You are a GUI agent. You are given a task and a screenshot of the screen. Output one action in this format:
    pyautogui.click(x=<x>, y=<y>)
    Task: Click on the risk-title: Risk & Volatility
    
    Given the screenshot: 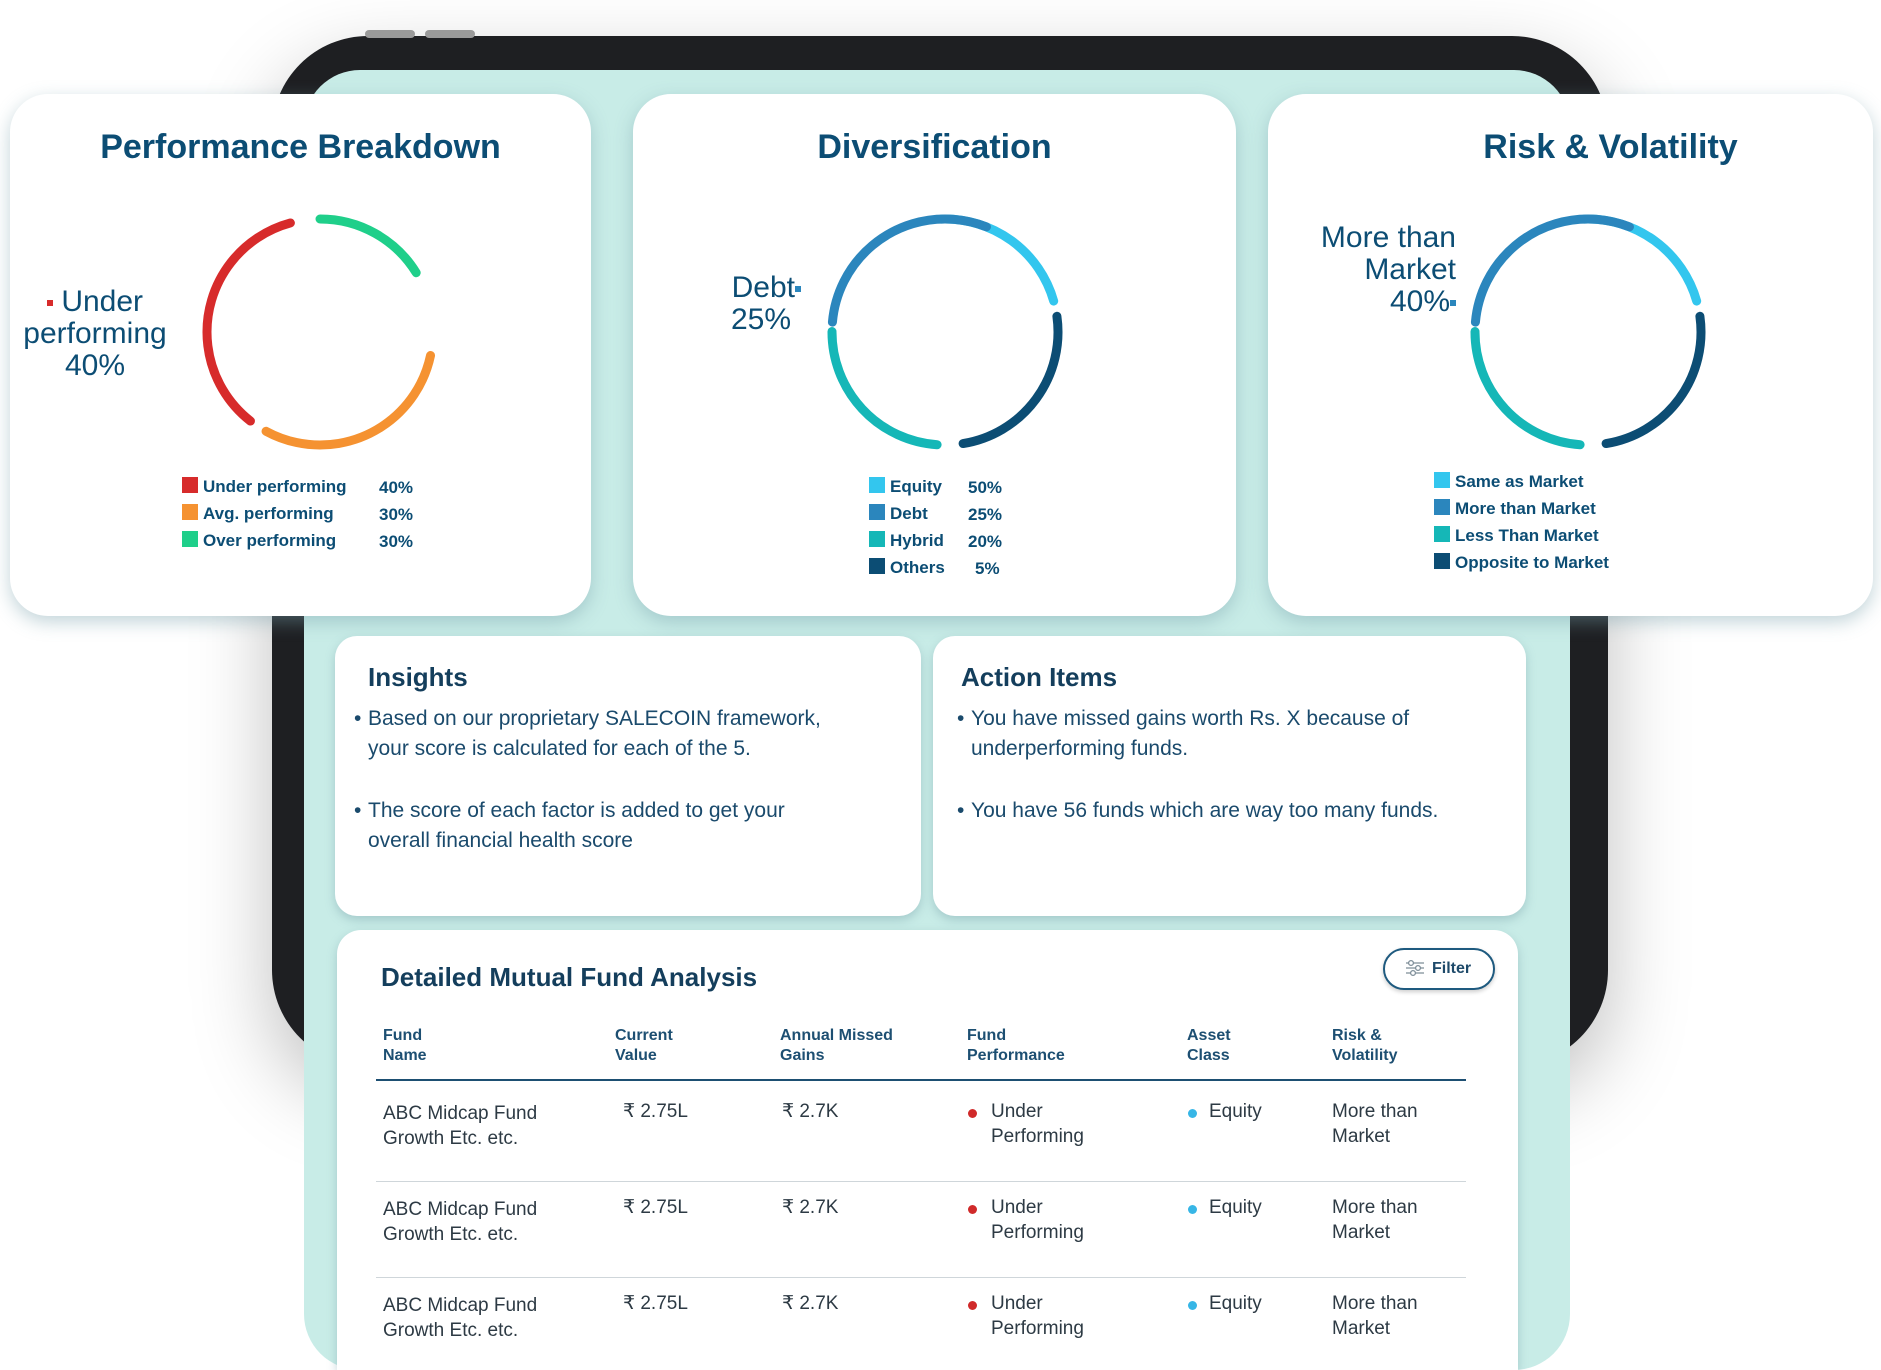 What is the action you would take?
    pyautogui.click(x=1610, y=147)
    